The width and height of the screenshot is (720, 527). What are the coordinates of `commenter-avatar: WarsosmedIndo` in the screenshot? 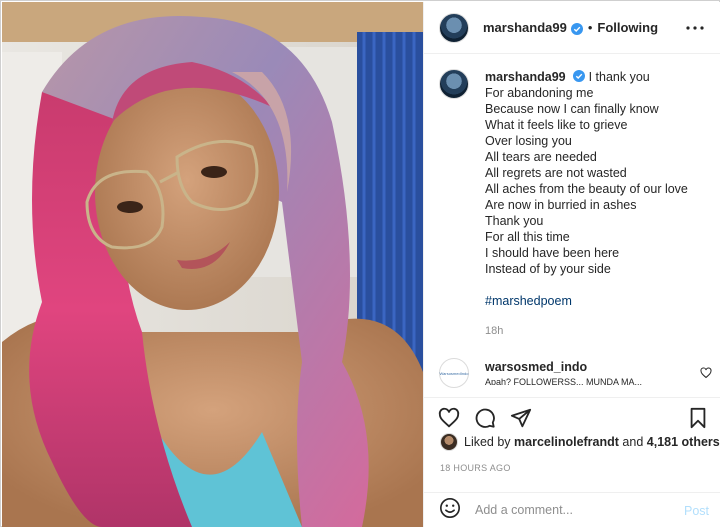 It's located at (454, 373).